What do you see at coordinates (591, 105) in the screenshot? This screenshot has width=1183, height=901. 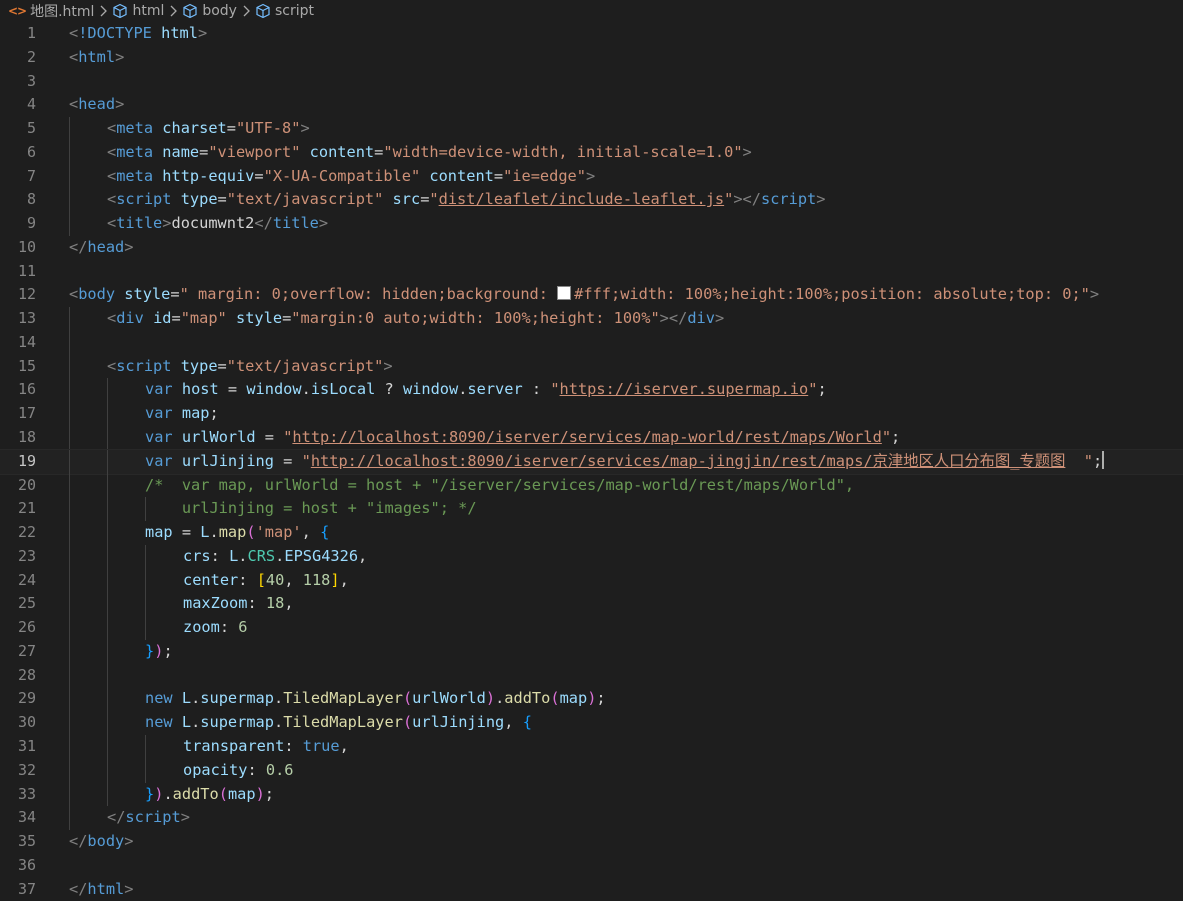 I see `code-line: 4 <head>` at bounding box center [591, 105].